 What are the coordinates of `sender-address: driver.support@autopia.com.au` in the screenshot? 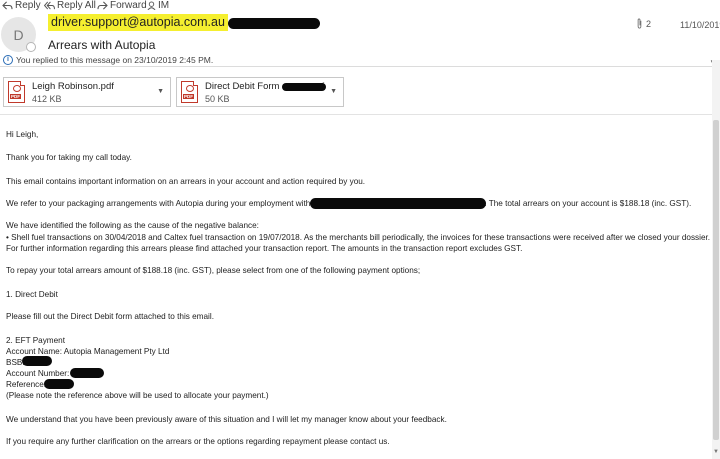 It's located at (138, 22).